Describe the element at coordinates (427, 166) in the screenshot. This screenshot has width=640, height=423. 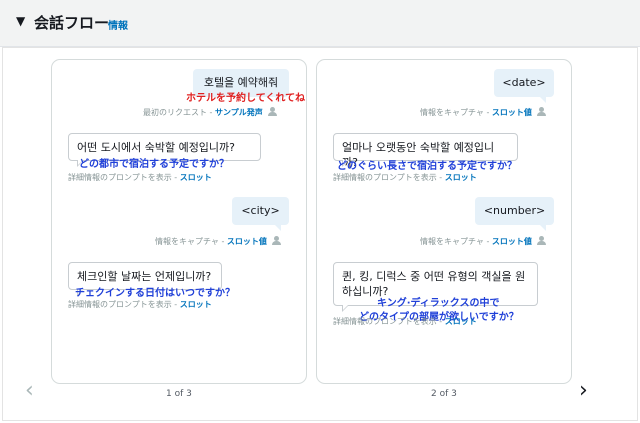
I see `translation-annotation: どのぐらい長さで宿泊する予定ですか？` at that location.